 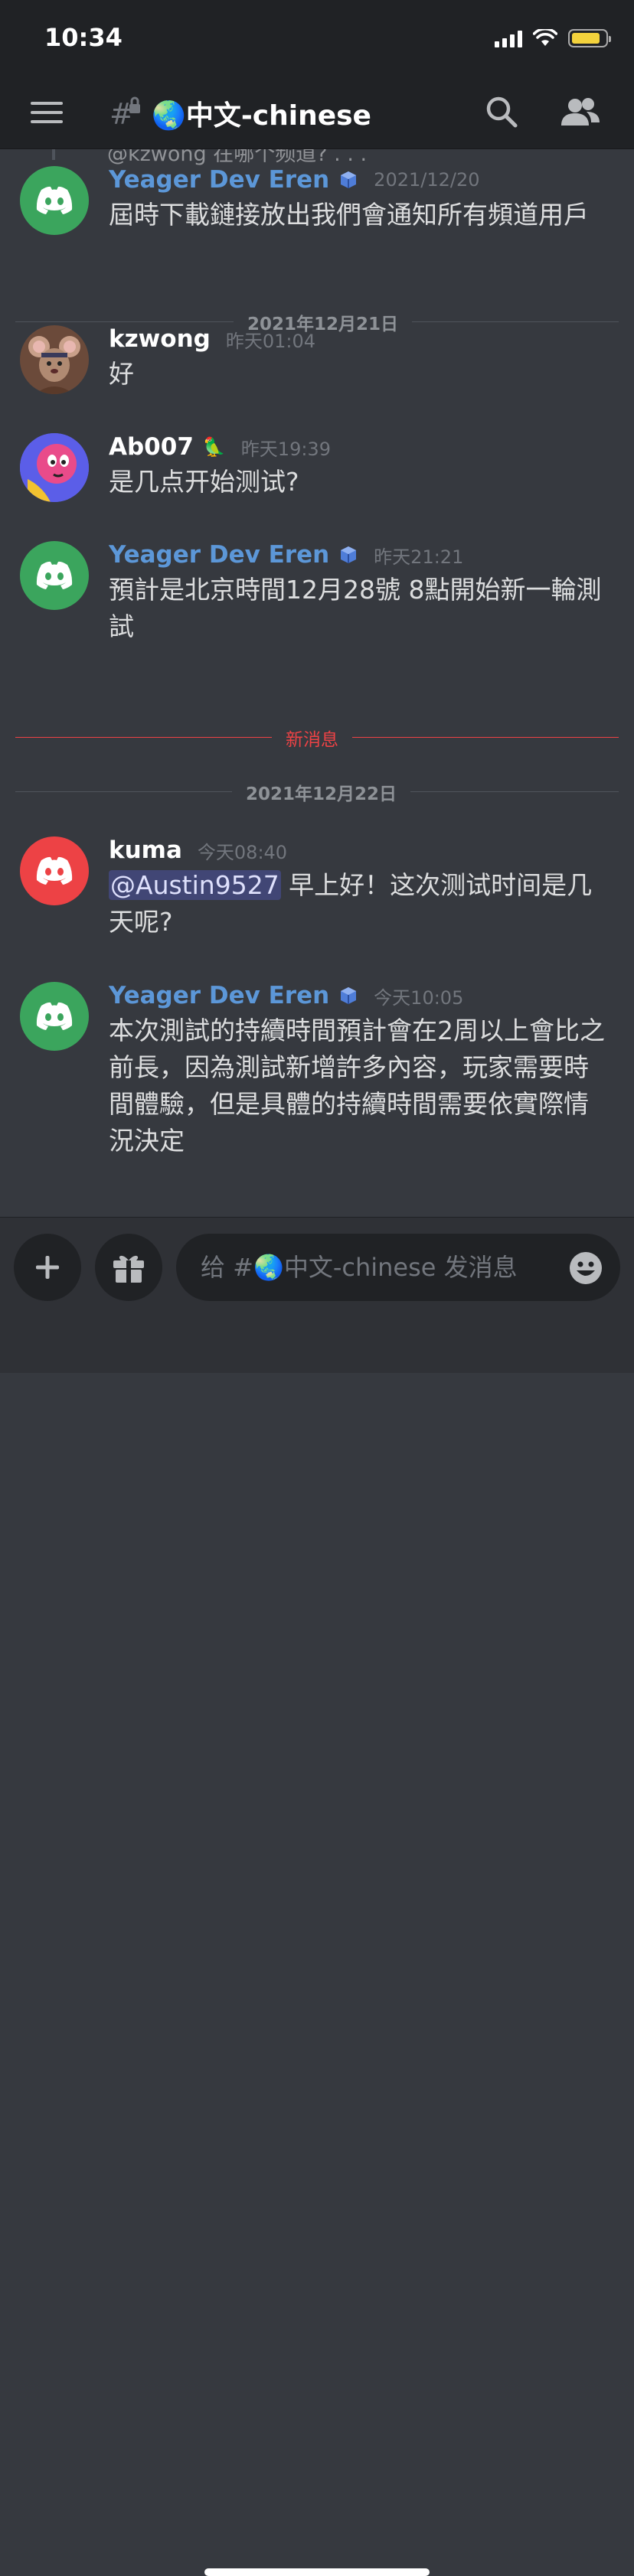 What do you see at coordinates (261, 116) in the screenshot?
I see `channel-title: 🌏中文-chinese` at bounding box center [261, 116].